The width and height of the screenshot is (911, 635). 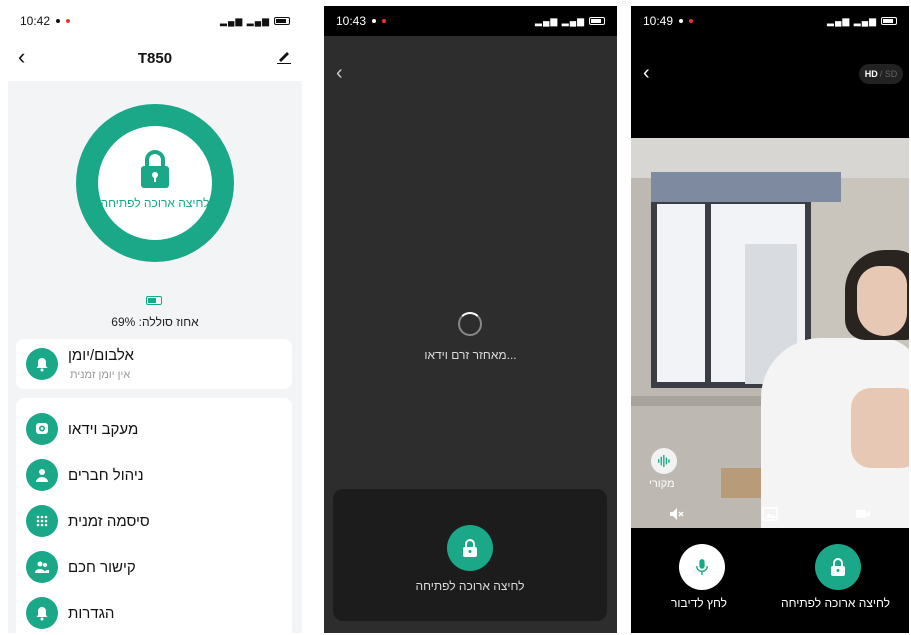 I want to click on album-sublabel: אין יומן זמנית, so click(x=100, y=375).